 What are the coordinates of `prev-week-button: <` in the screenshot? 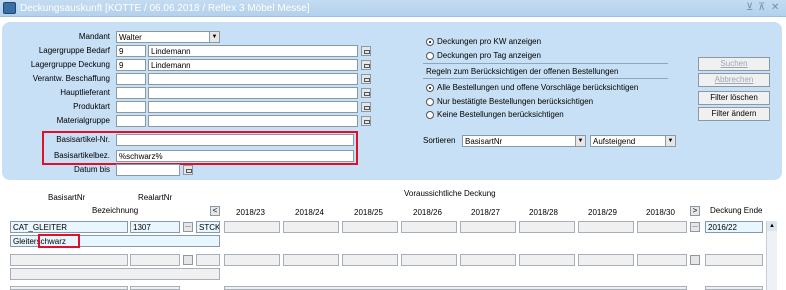 It's located at (215, 211).